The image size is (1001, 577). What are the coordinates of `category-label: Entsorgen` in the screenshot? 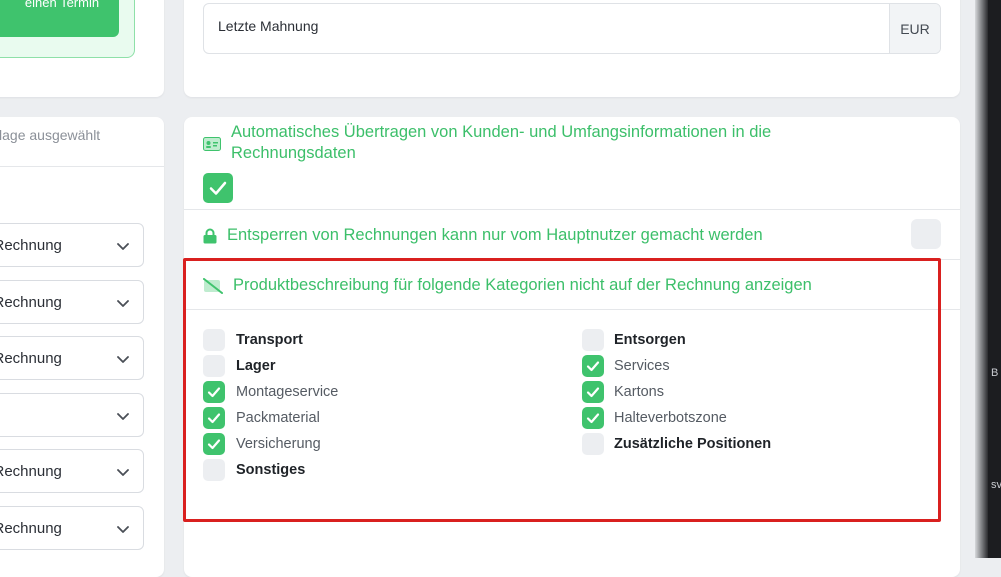 It's located at (650, 340).